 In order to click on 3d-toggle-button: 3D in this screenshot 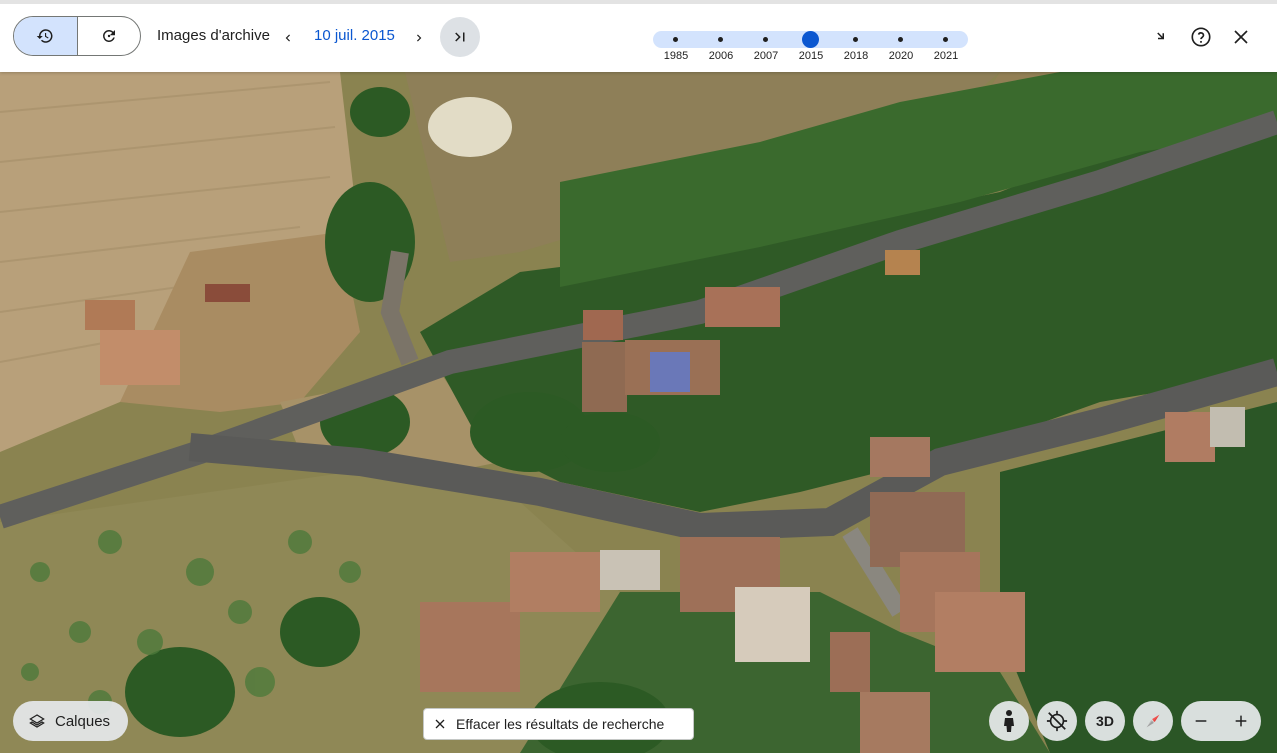, I will do `click(1105, 721)`.